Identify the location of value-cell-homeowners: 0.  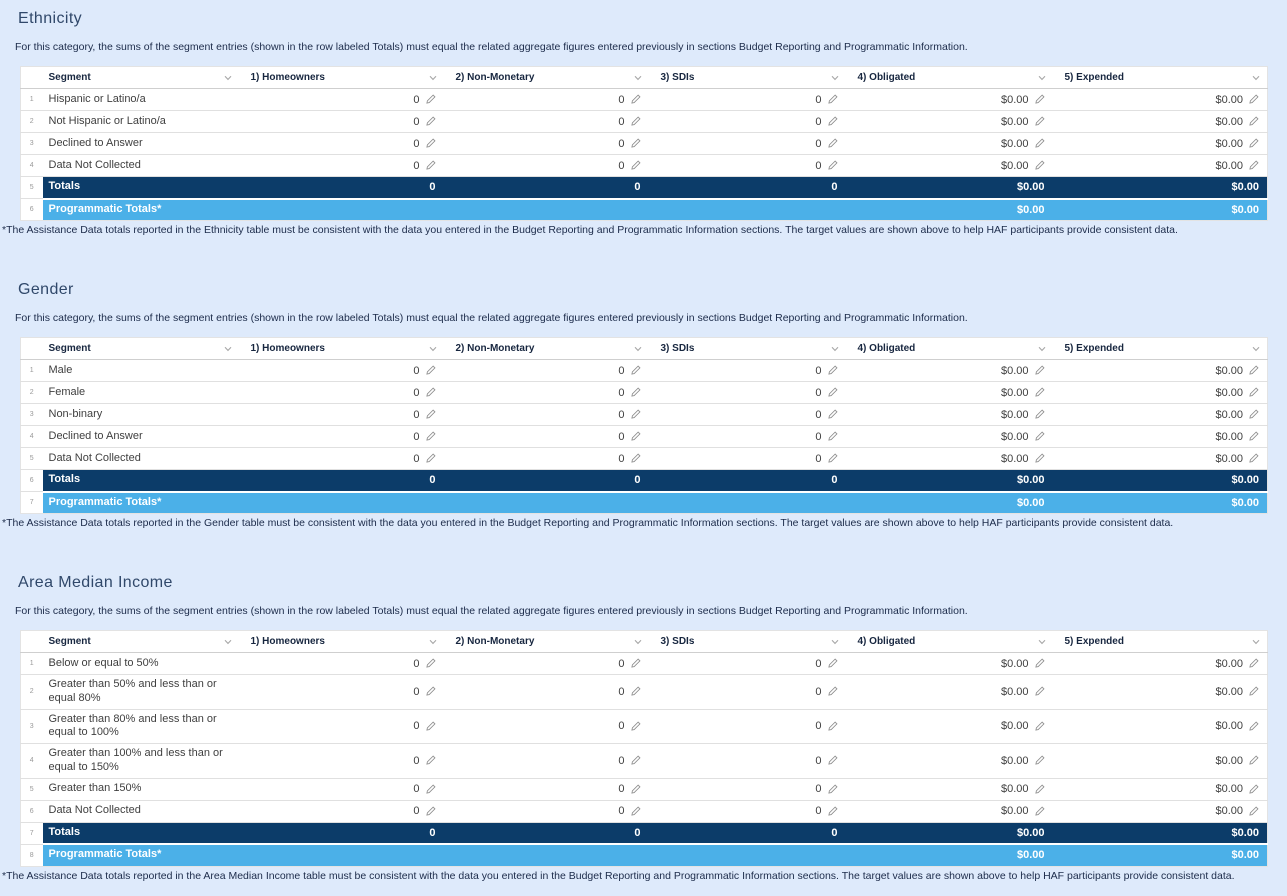
(341, 480).